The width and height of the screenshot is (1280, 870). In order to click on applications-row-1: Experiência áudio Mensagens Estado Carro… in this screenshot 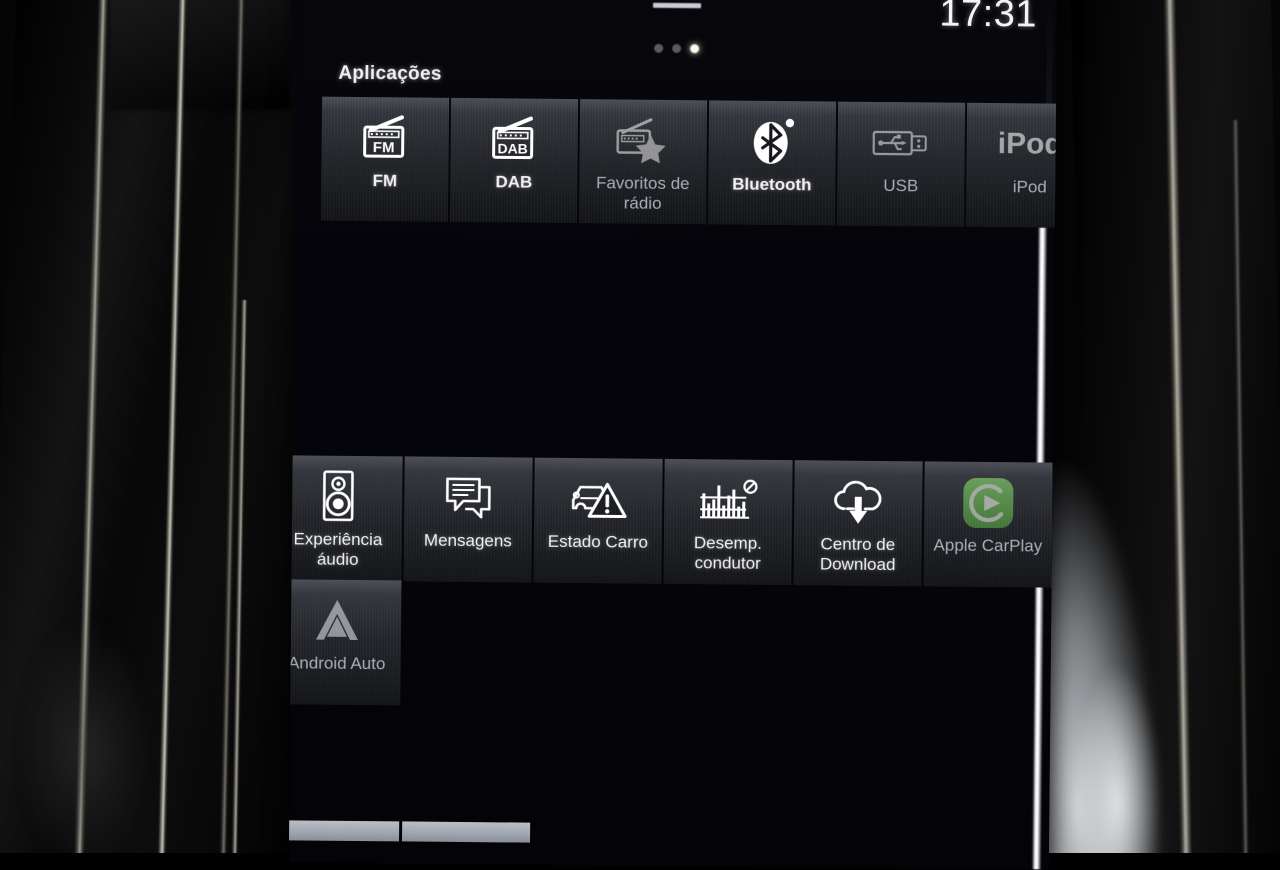, I will do `click(670, 521)`.